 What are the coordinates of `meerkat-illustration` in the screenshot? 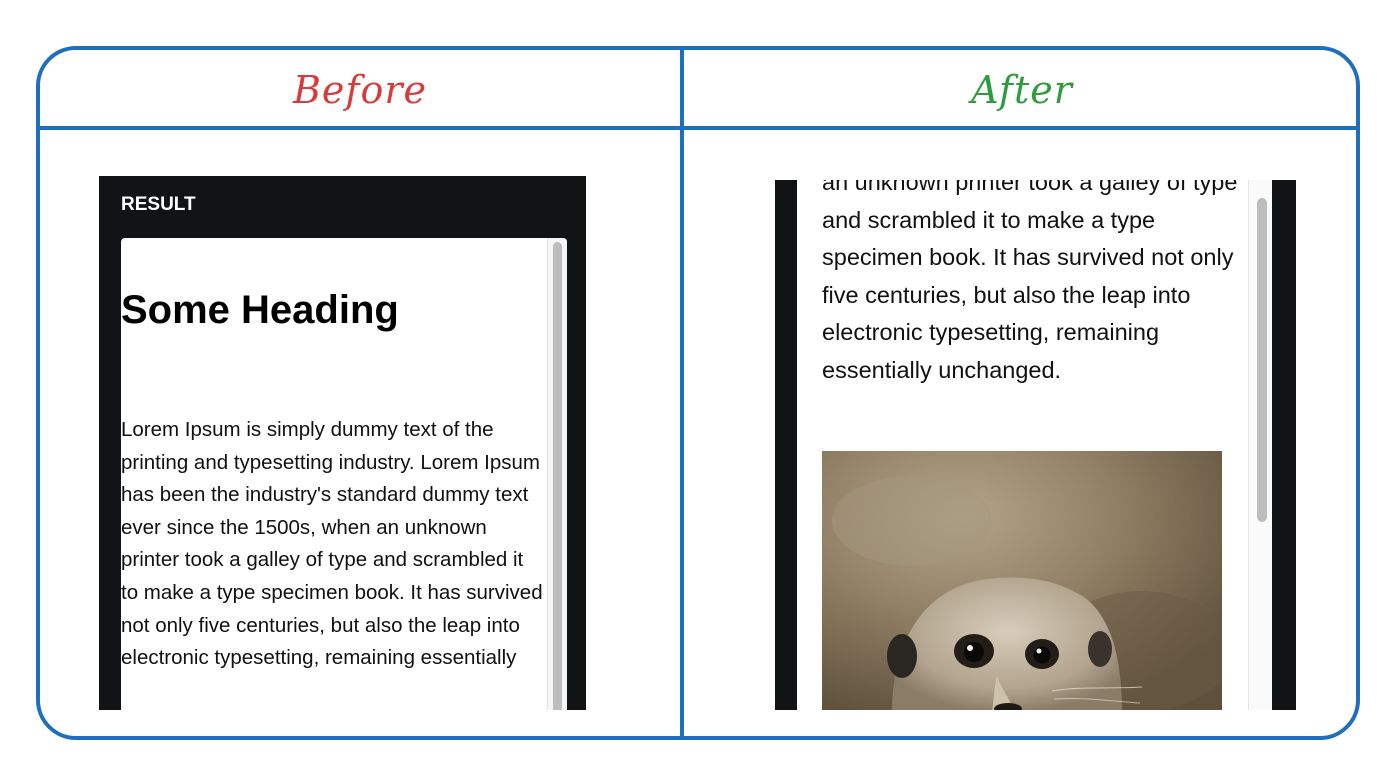 It's located at (1022, 580).